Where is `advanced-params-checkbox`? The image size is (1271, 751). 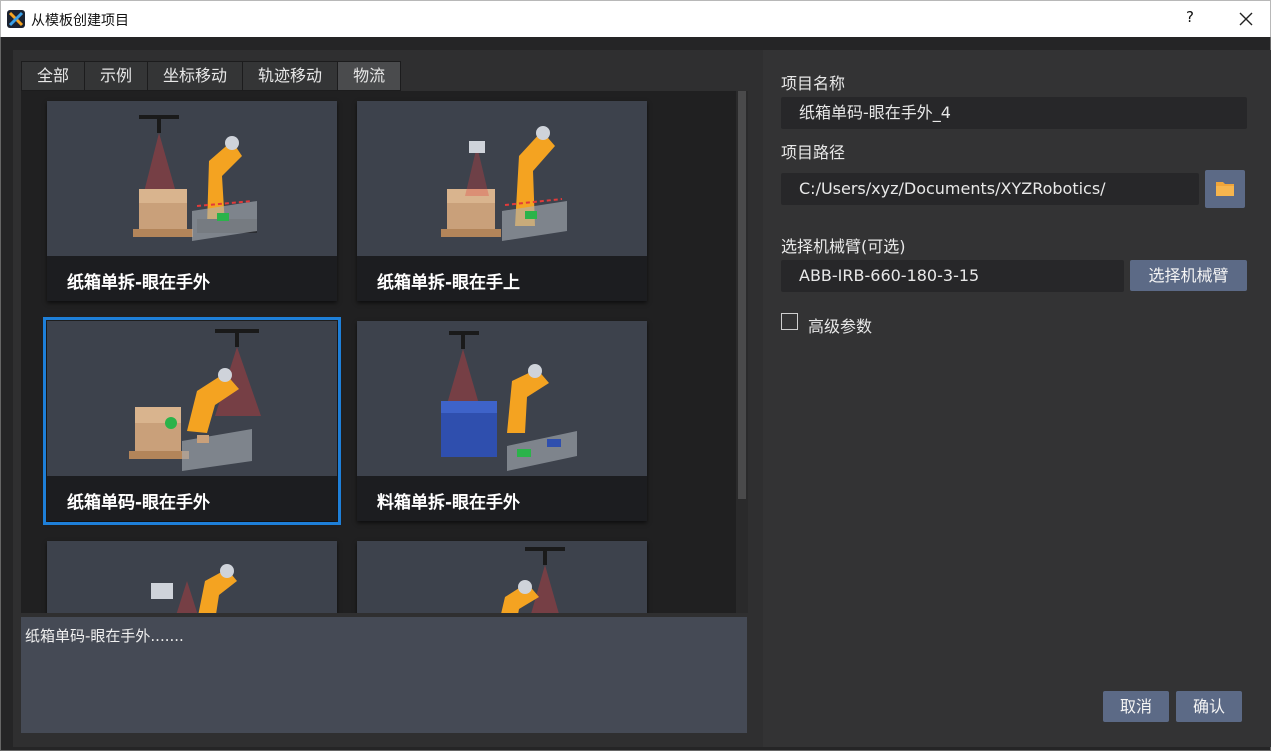 advanced-params-checkbox is located at coordinates (789, 321).